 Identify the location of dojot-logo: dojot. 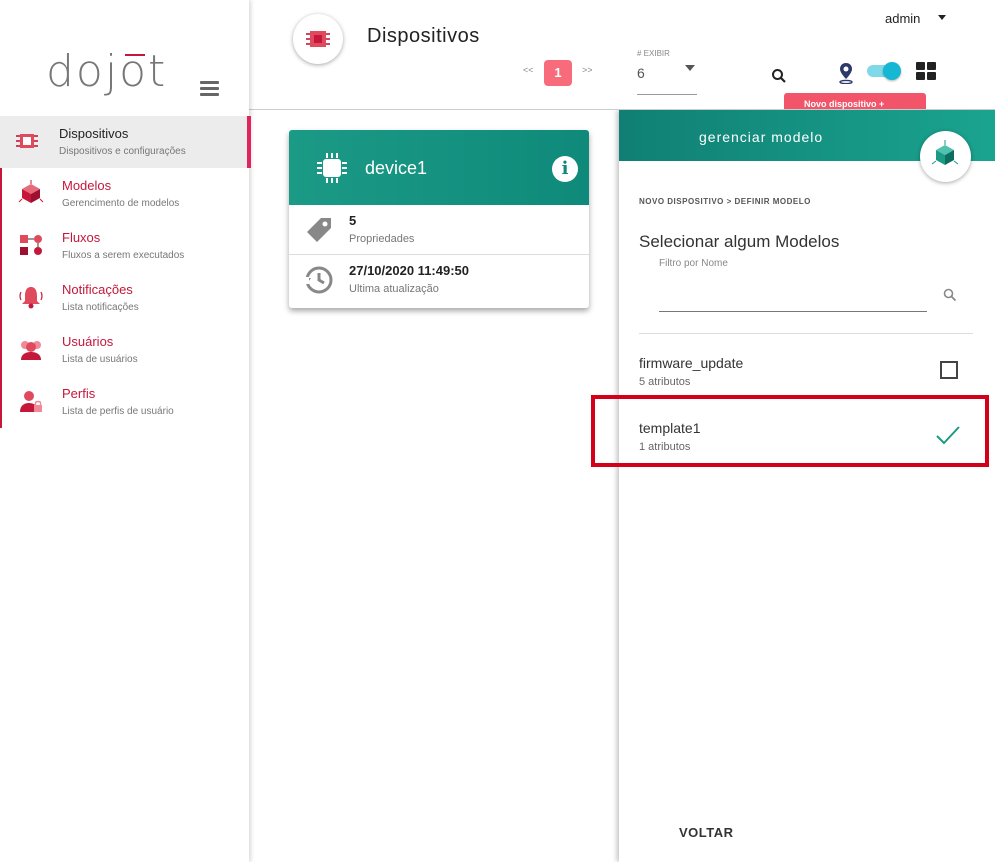
(106, 76).